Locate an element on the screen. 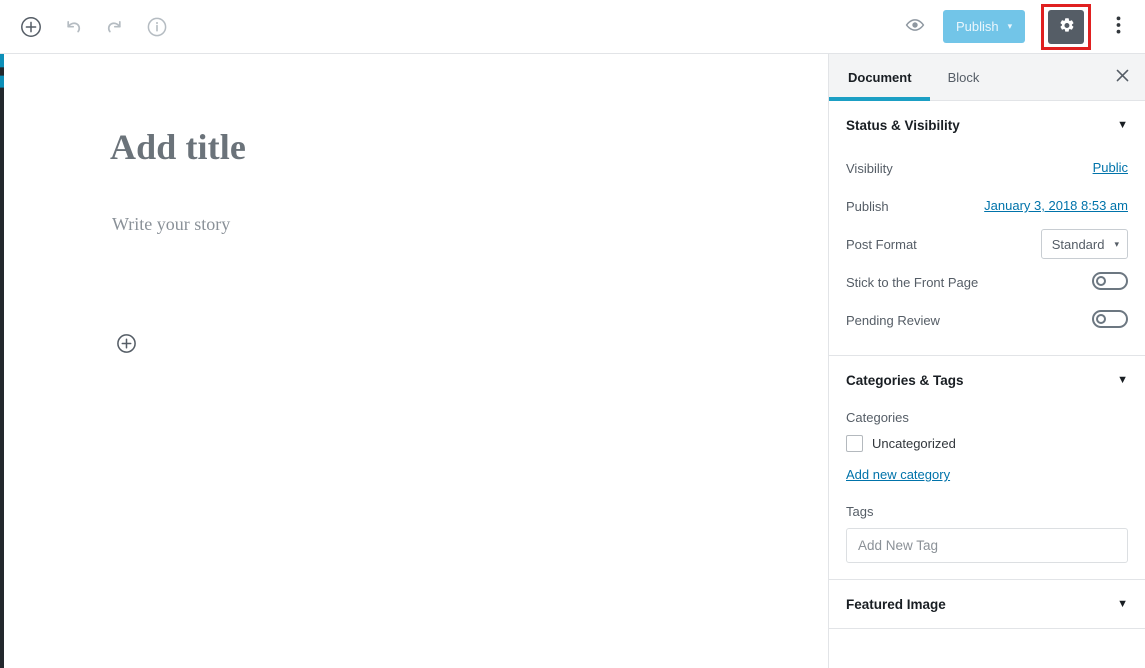 The image size is (1145, 668). row-visibility: Visibility Public is located at coordinates (987, 168).